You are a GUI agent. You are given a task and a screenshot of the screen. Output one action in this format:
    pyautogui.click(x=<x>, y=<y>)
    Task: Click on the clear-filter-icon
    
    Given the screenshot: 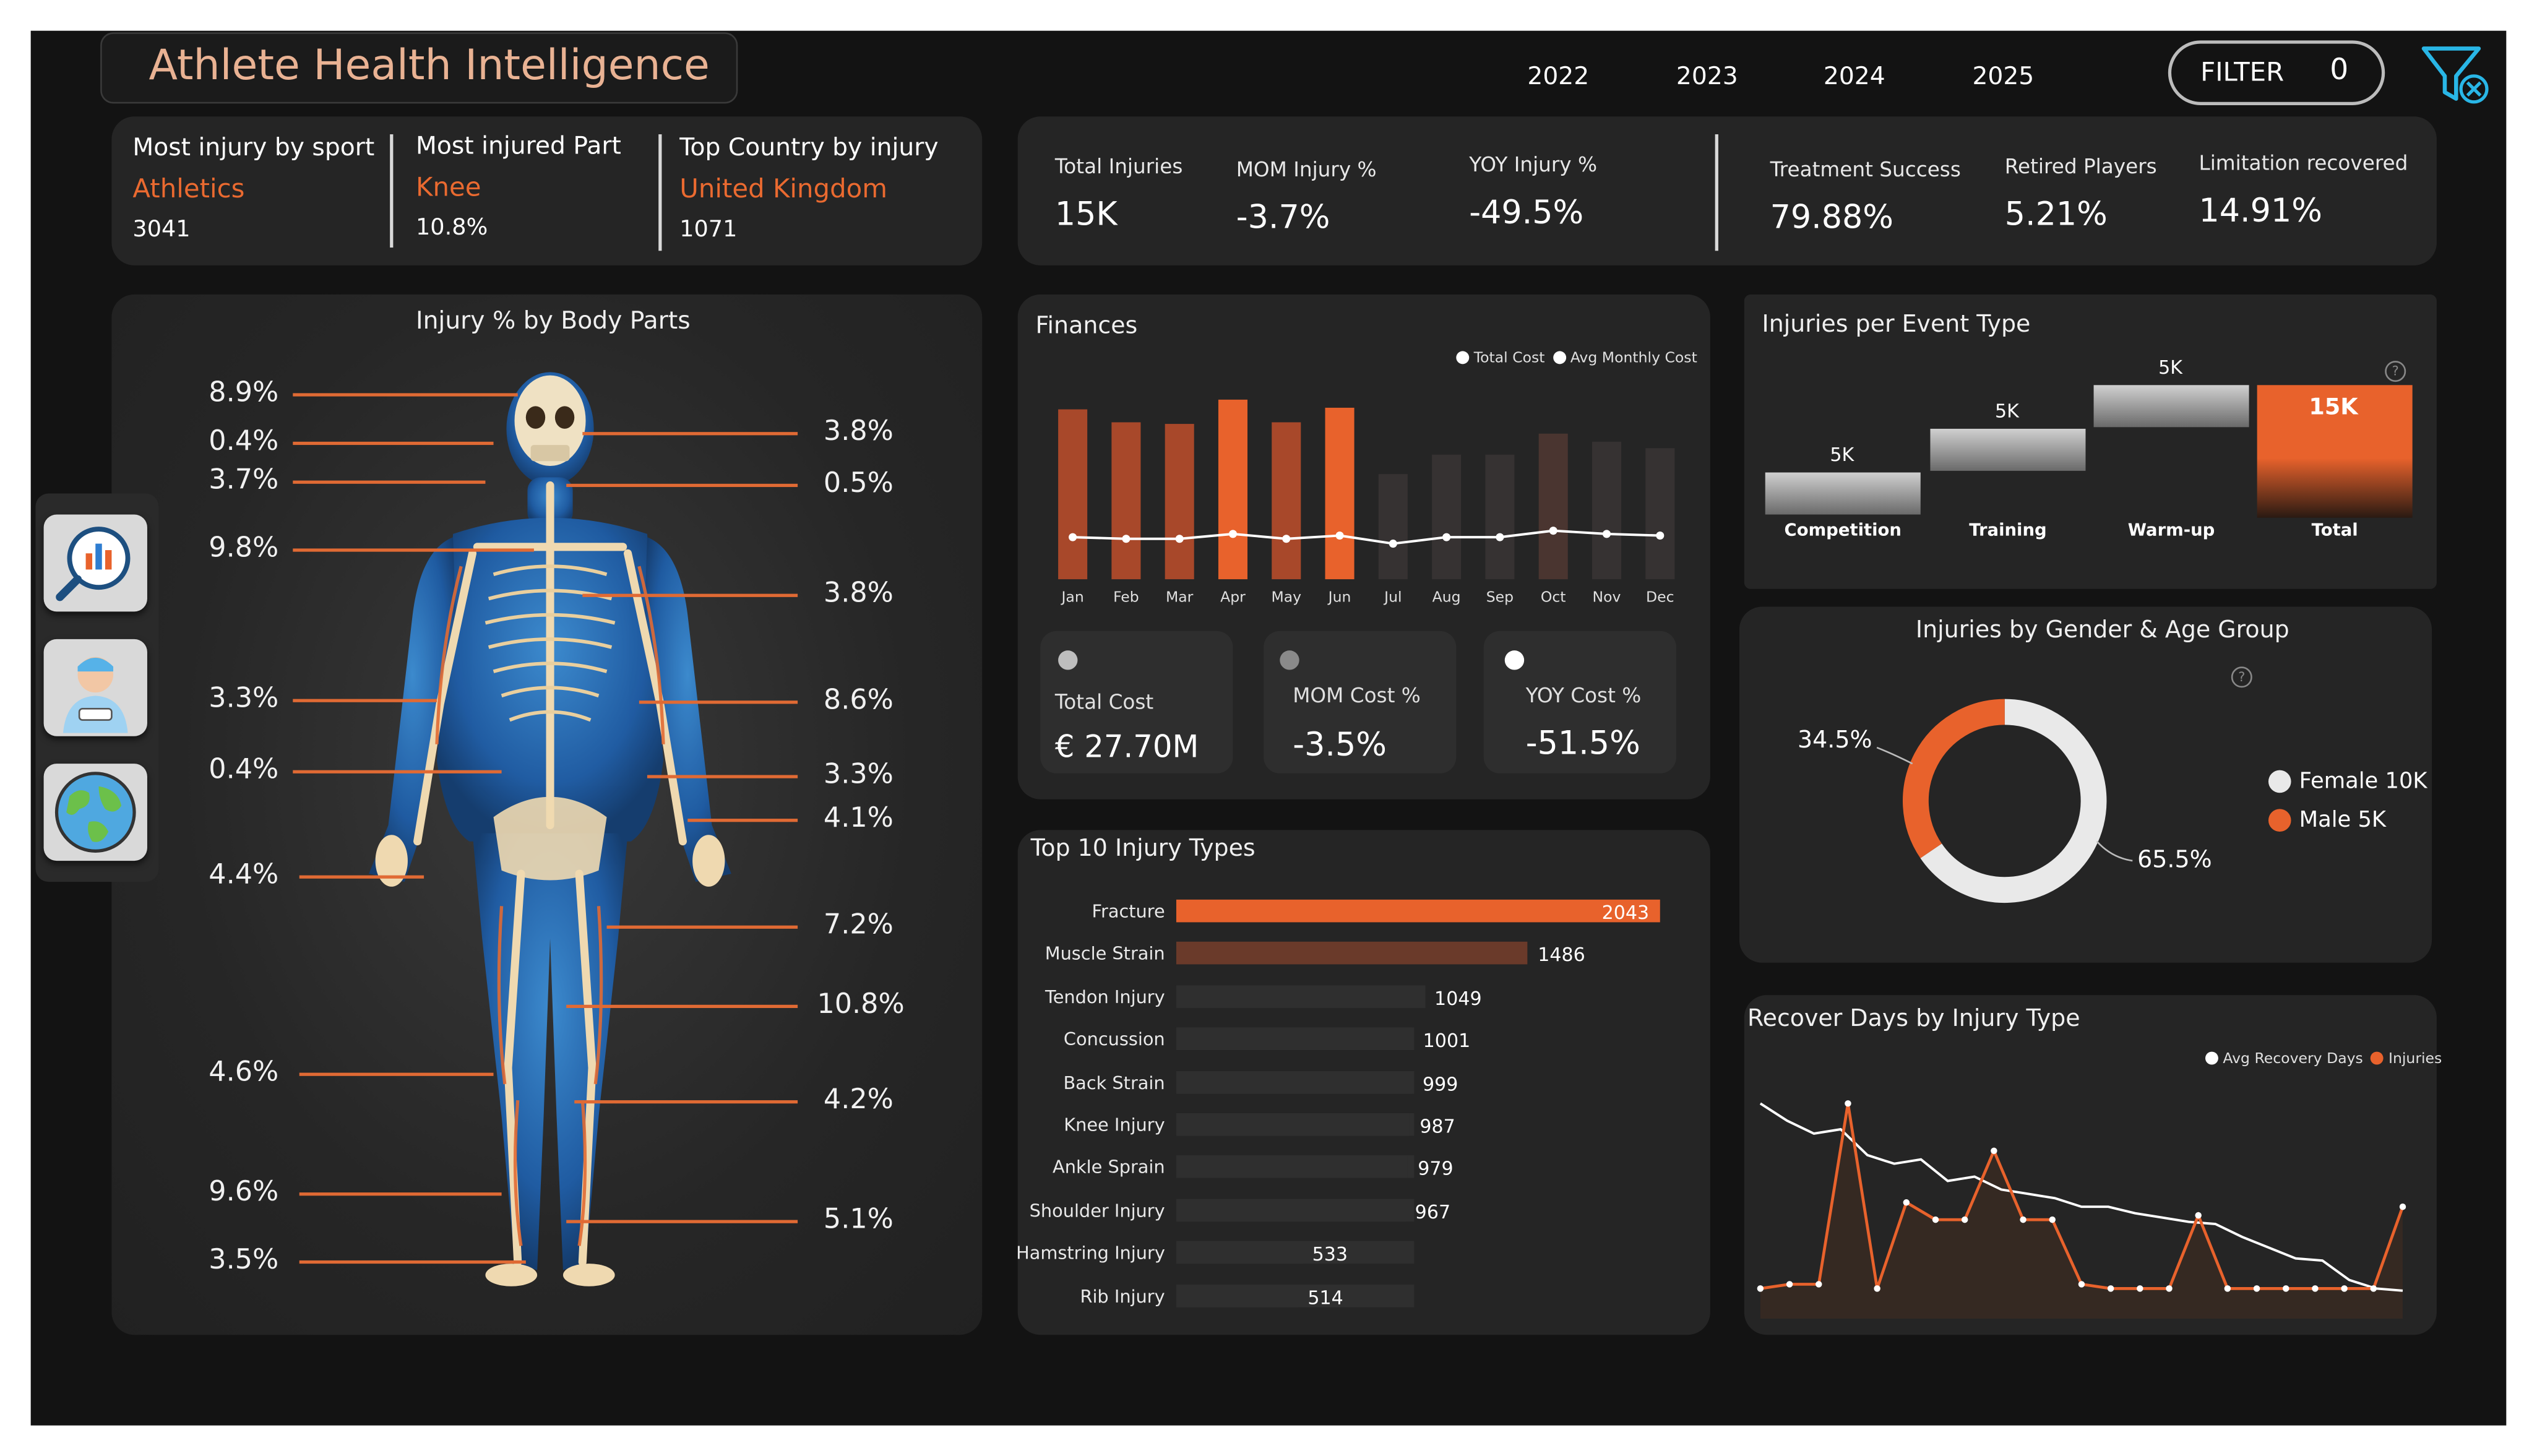 What is the action you would take?
    pyautogui.click(x=2458, y=76)
    